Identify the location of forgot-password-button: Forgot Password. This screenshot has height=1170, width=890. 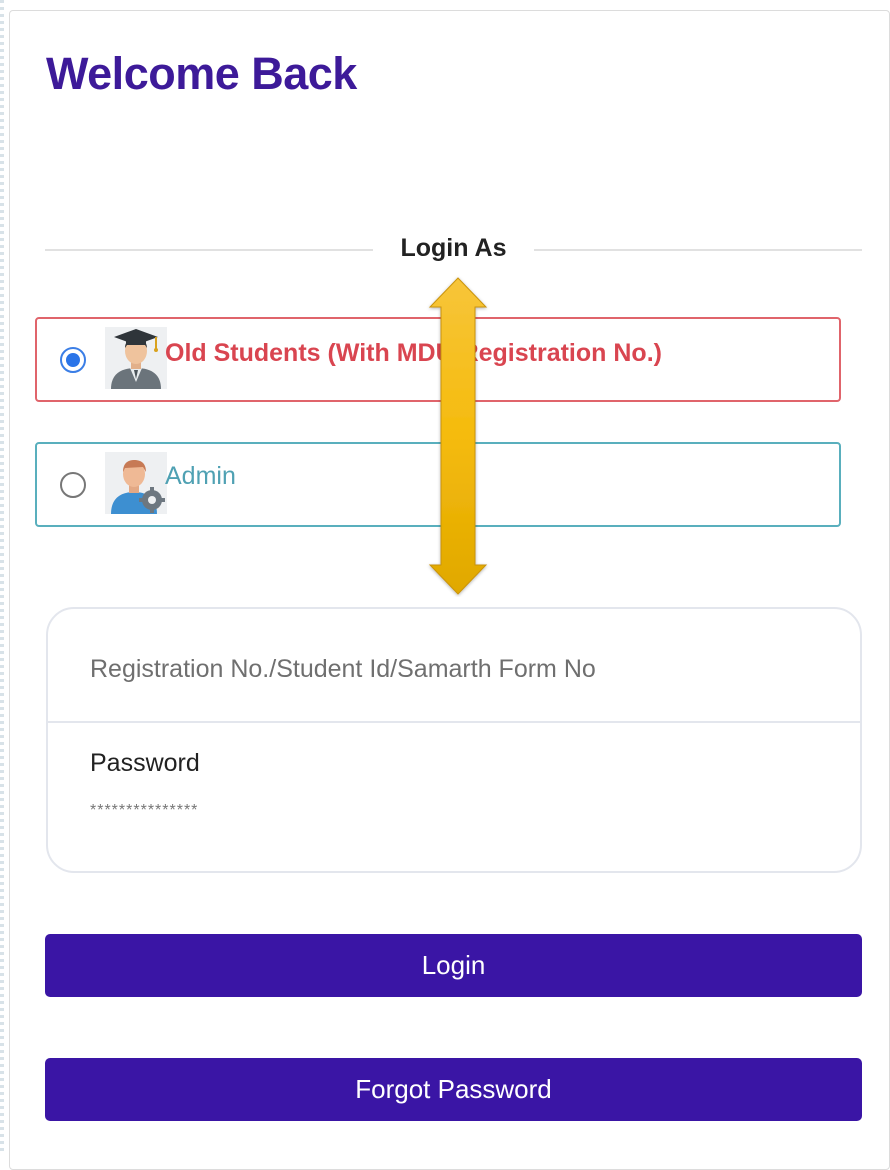
(453, 1089).